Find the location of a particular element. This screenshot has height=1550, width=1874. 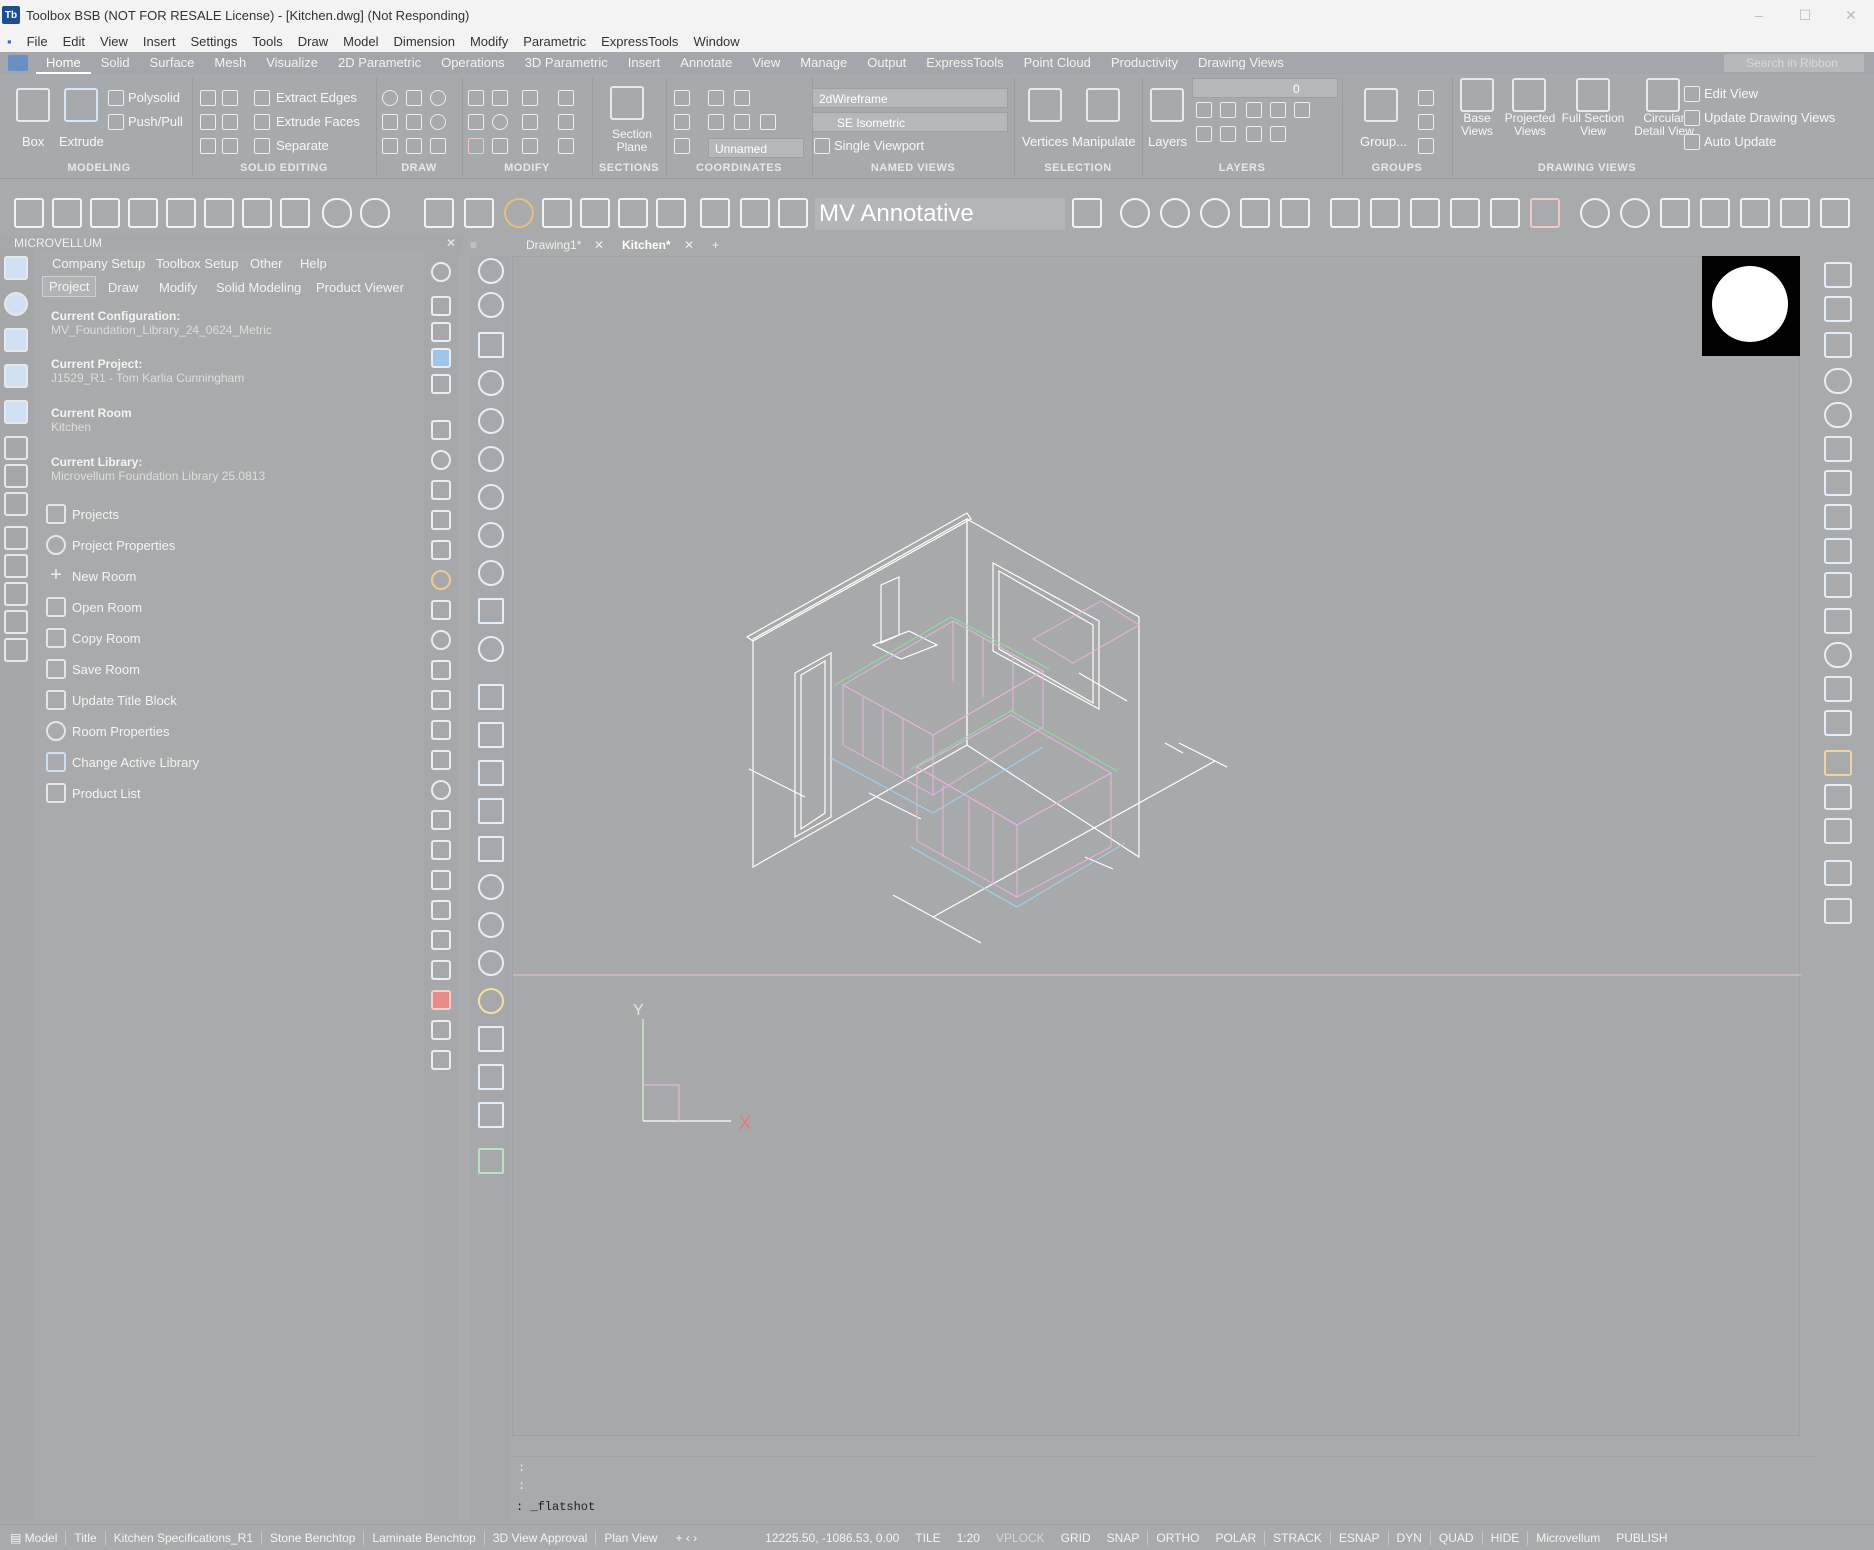

viewport-button: Single Viewport is located at coordinates (879, 145).